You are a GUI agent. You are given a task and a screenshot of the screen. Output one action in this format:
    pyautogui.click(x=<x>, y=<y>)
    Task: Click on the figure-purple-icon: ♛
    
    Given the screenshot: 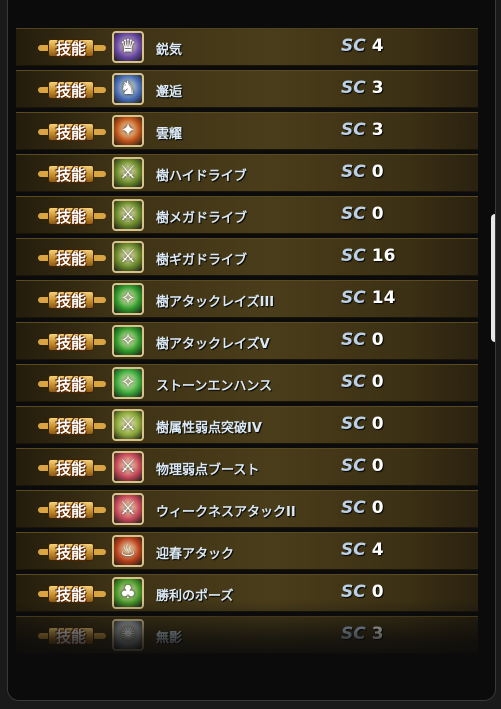 What is the action you would take?
    pyautogui.click(x=128, y=47)
    